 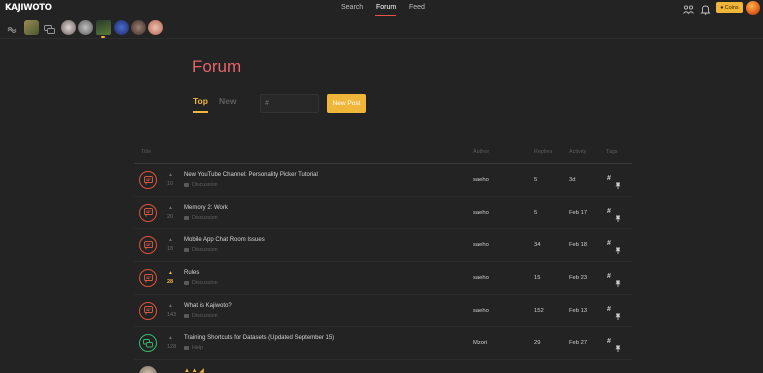 I want to click on vote-count: 28, so click(x=170, y=282).